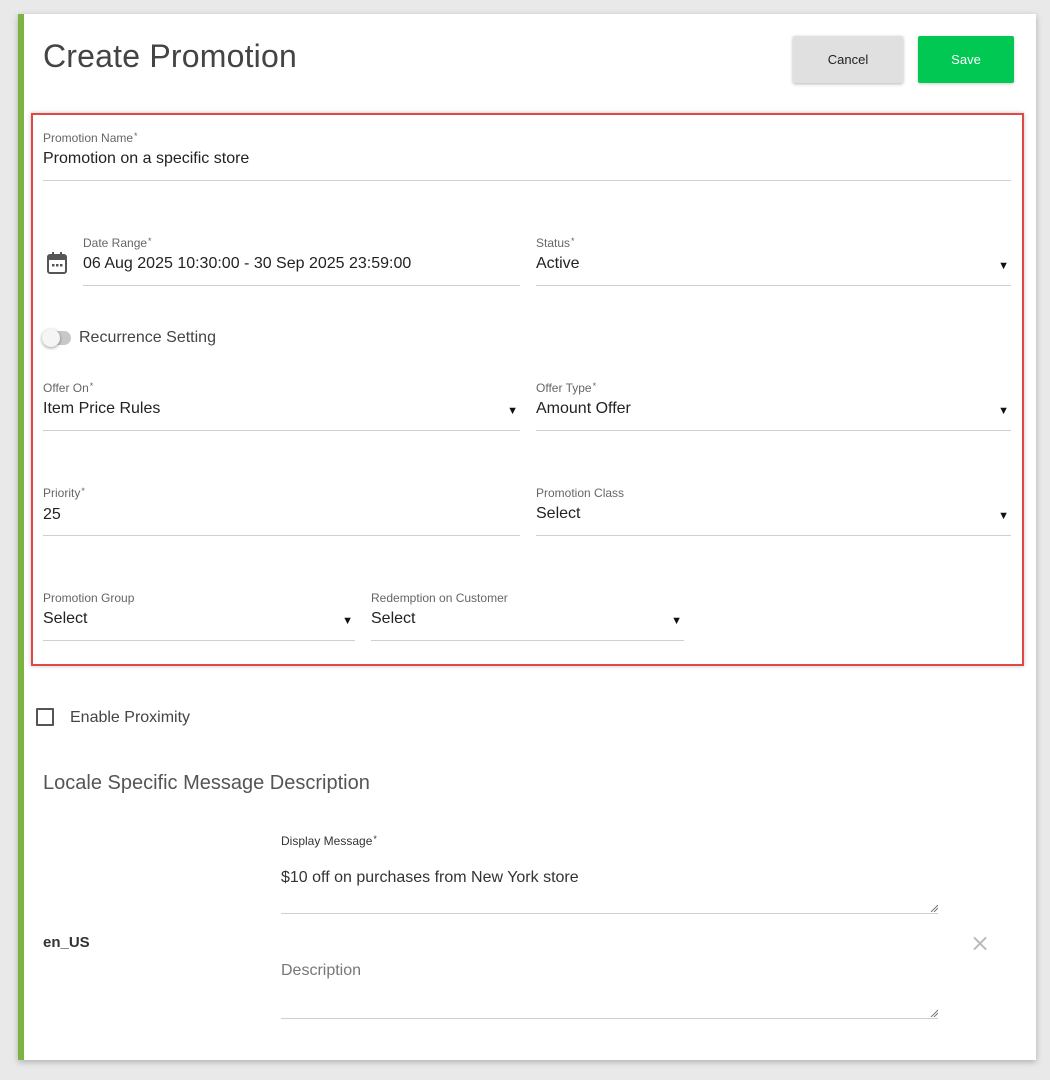 The width and height of the screenshot is (1050, 1080). What do you see at coordinates (66, 942) in the screenshot?
I see `locale-code: en_US` at bounding box center [66, 942].